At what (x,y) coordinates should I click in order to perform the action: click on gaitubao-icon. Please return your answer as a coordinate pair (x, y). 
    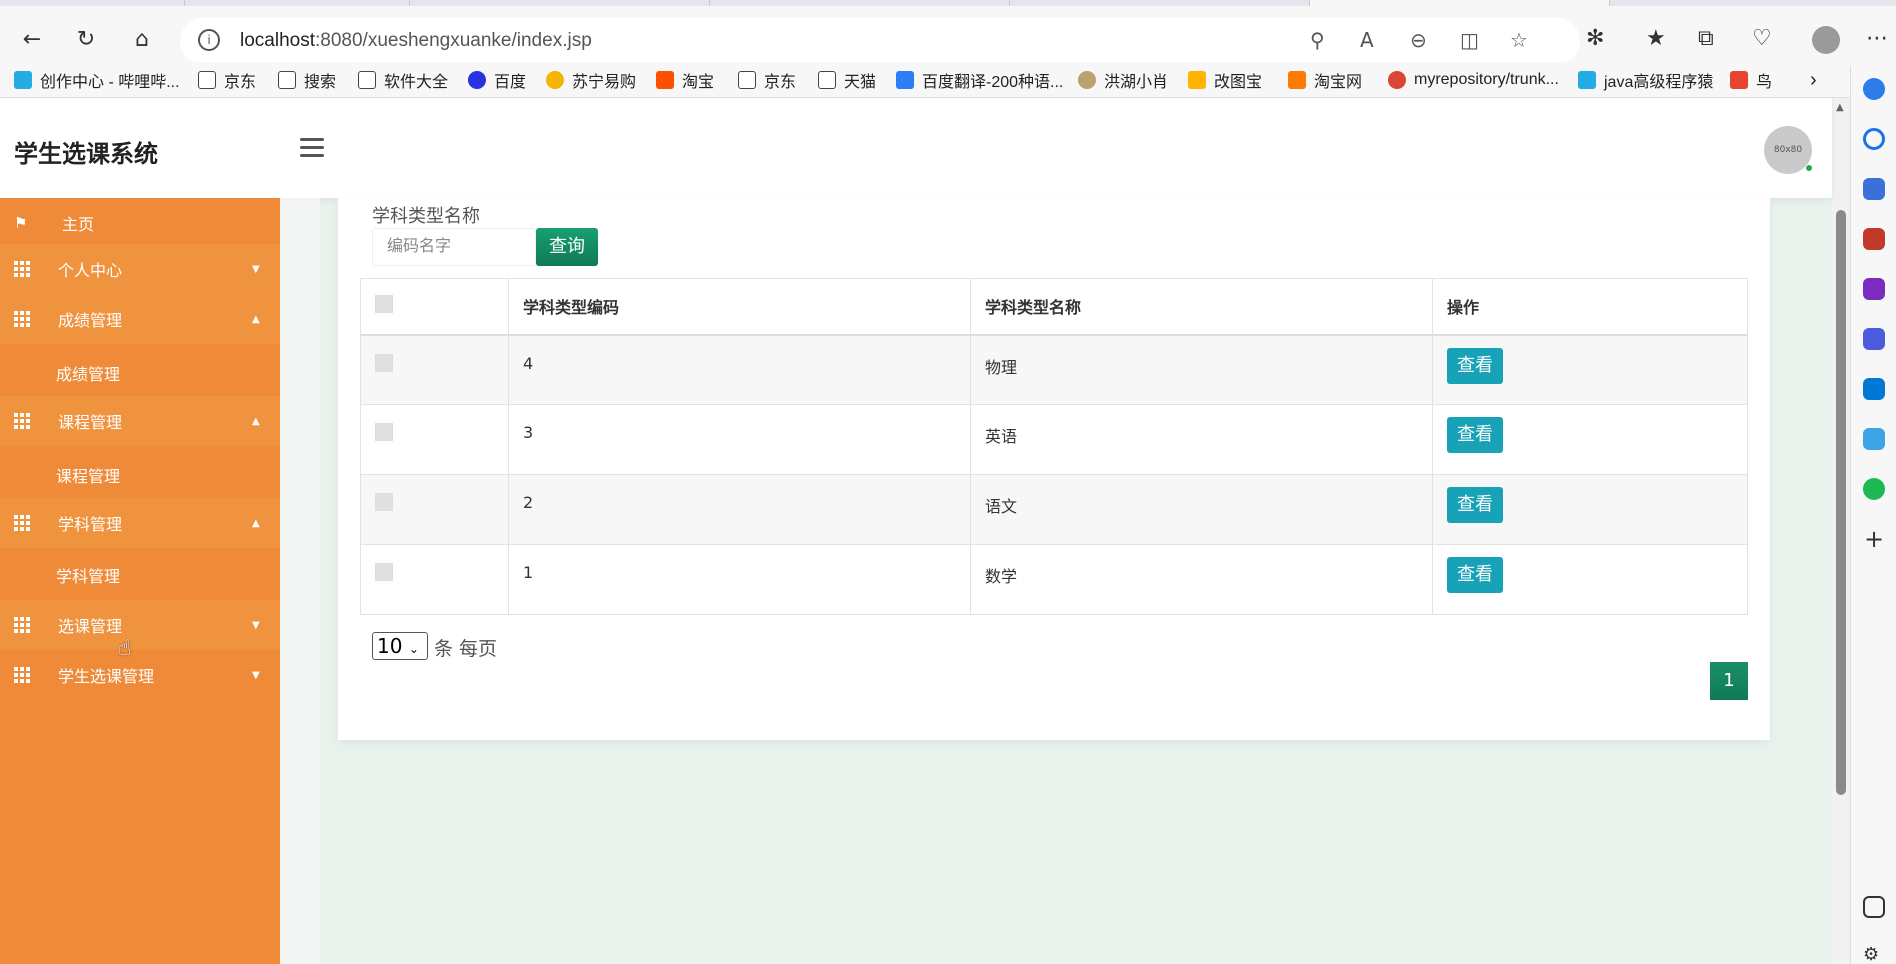
    Looking at the image, I should click on (1197, 80).